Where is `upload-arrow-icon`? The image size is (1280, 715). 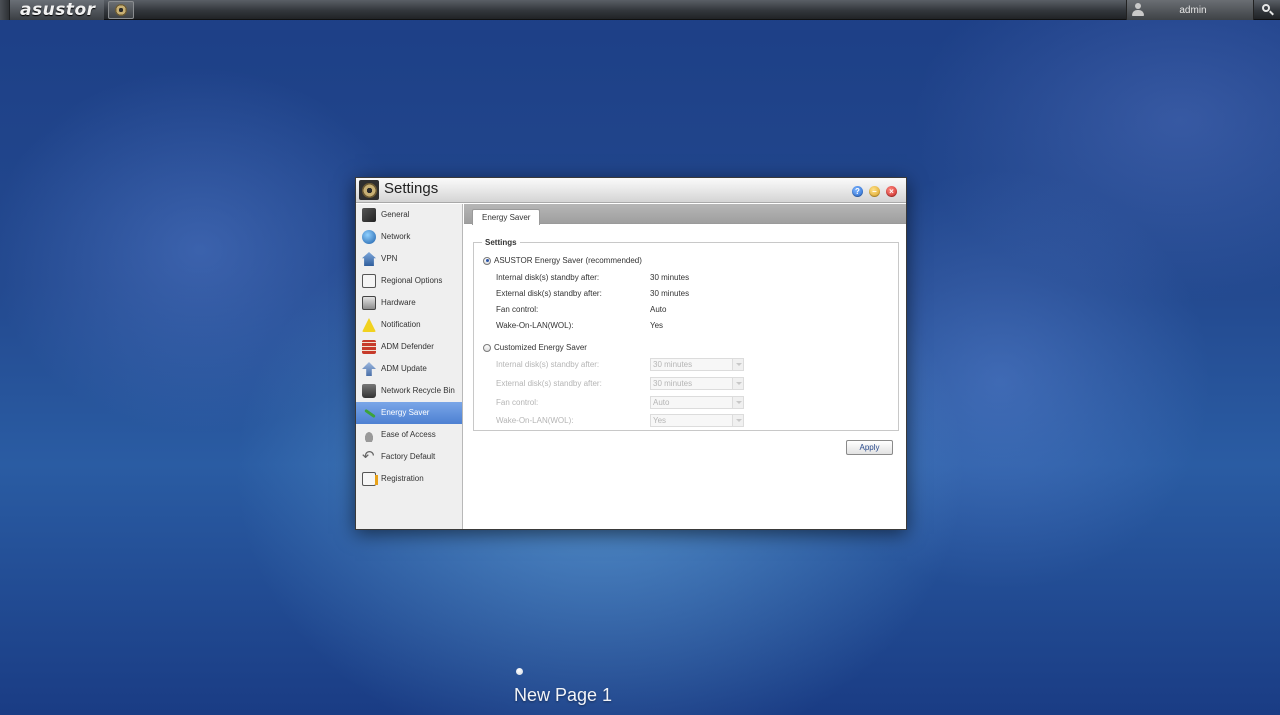 upload-arrow-icon is located at coordinates (369, 369).